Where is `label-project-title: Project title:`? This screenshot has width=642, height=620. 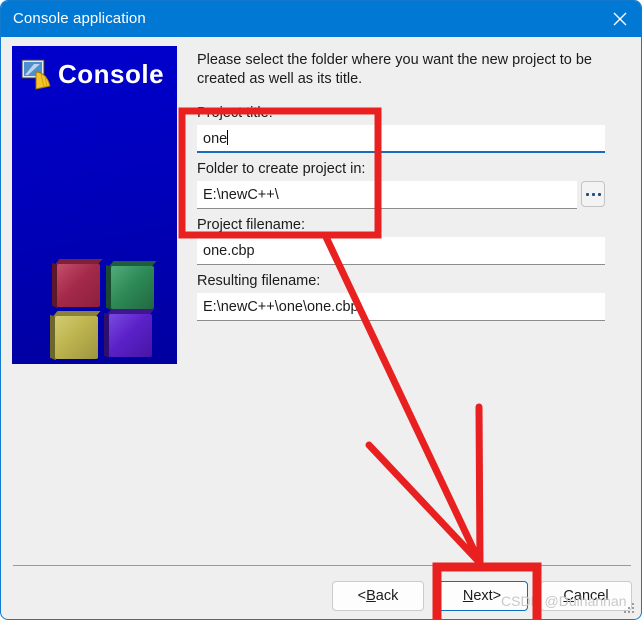 label-project-title: Project title: is located at coordinates (235, 113).